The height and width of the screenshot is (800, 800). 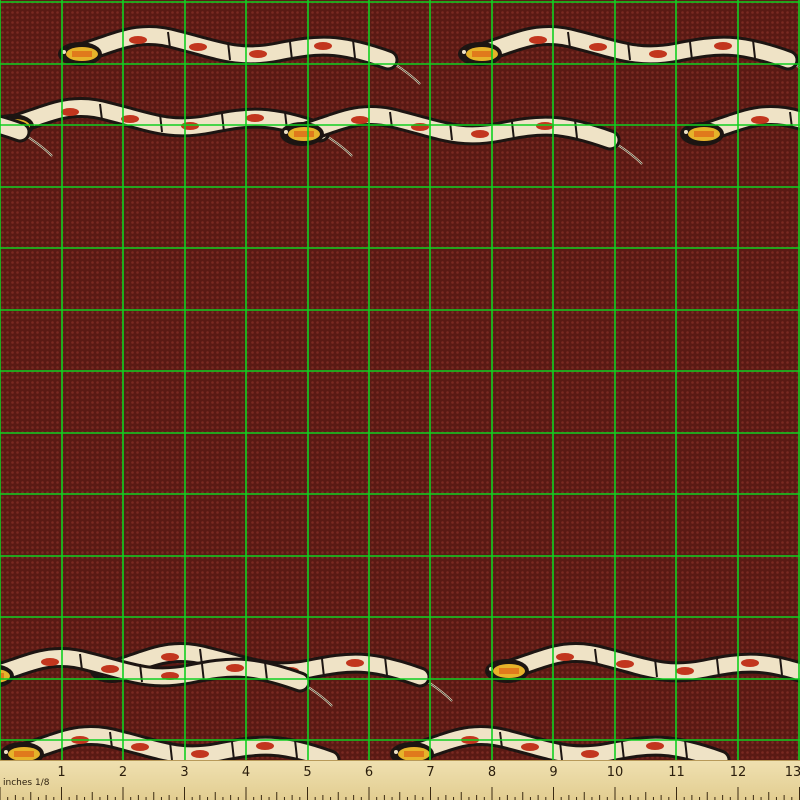 I want to click on ruler-number: 6, so click(x=369, y=772).